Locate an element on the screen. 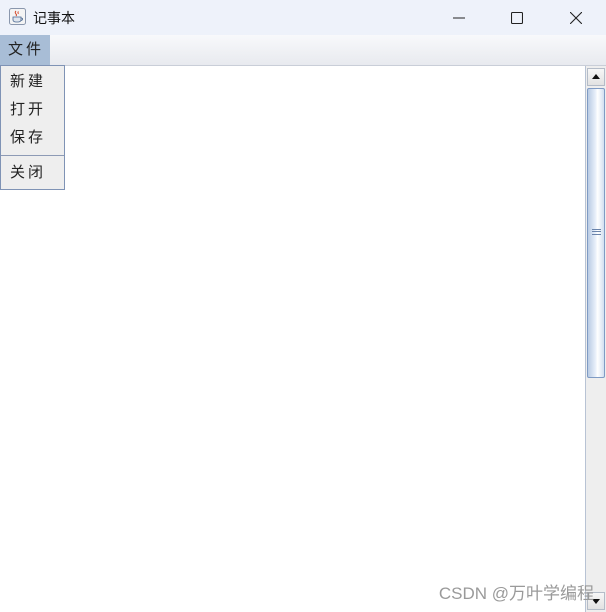 The height and width of the screenshot is (612, 606). vertical-scrollbar is located at coordinates (595, 339).